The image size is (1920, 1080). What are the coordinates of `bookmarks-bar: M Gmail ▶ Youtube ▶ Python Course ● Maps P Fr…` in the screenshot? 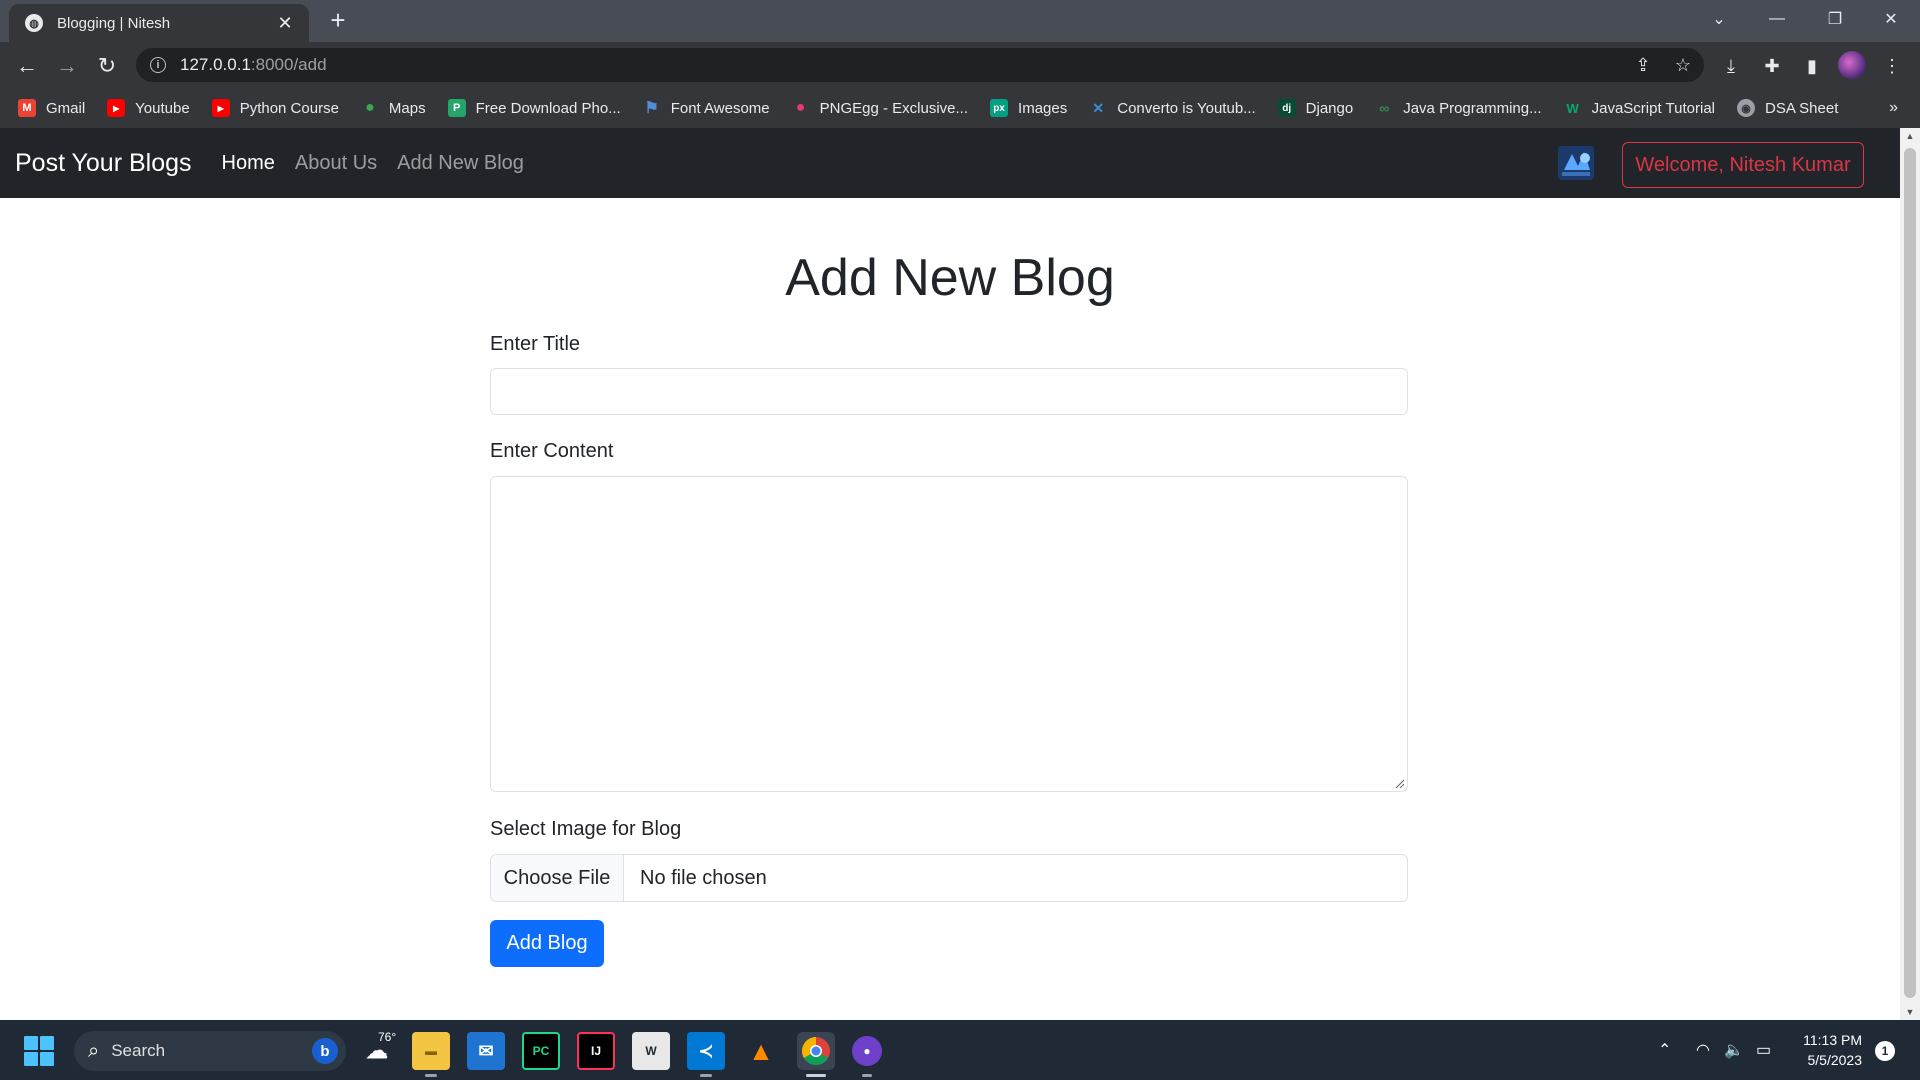 It's located at (960, 108).